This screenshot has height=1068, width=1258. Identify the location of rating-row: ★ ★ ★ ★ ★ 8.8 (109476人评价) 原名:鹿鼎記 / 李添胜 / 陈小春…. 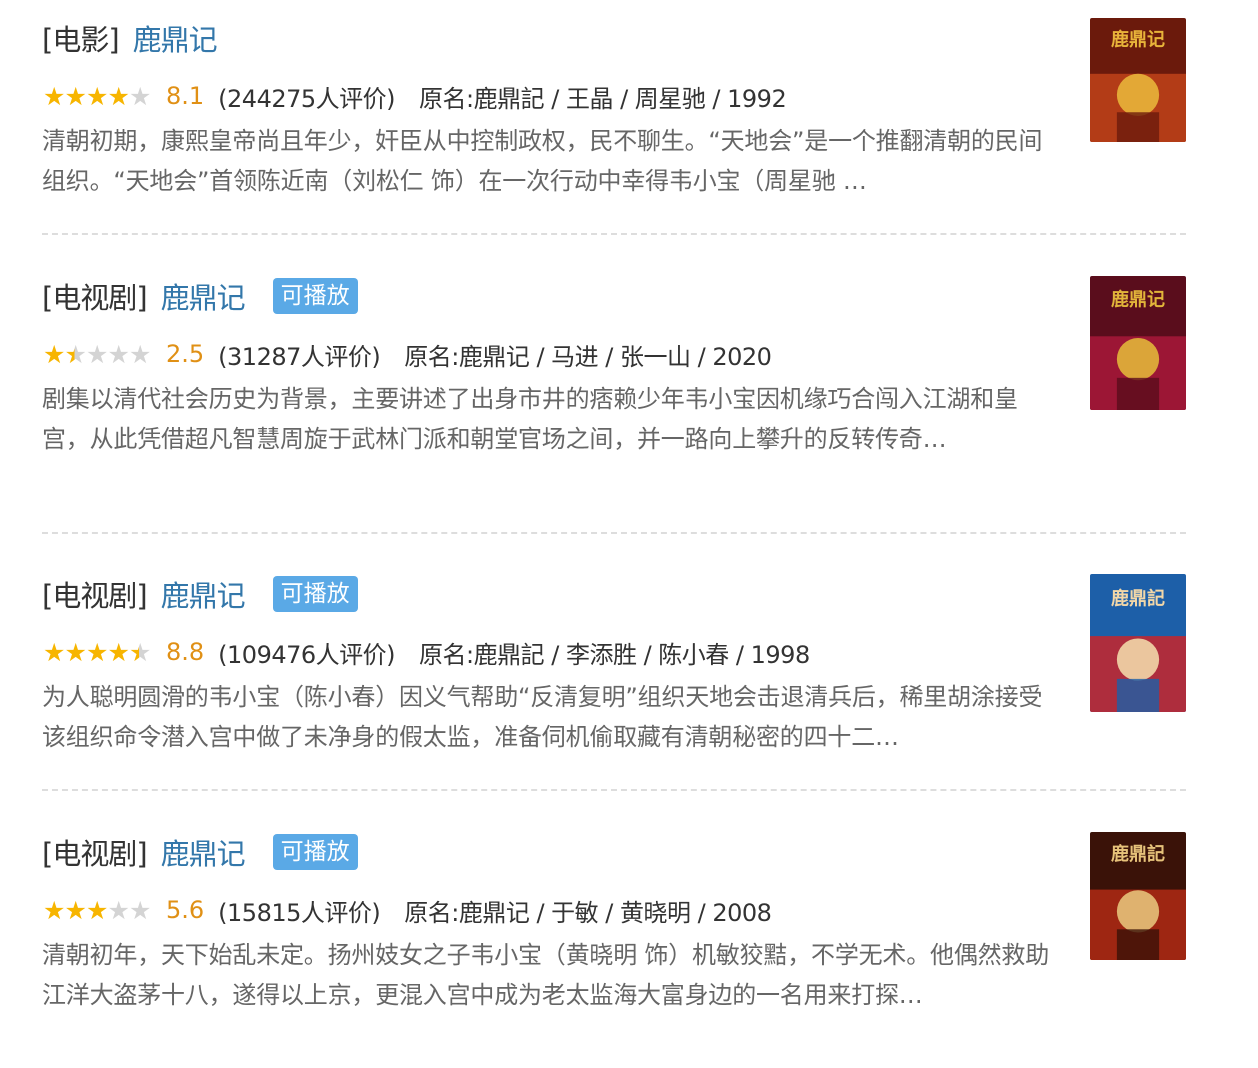
(426, 652).